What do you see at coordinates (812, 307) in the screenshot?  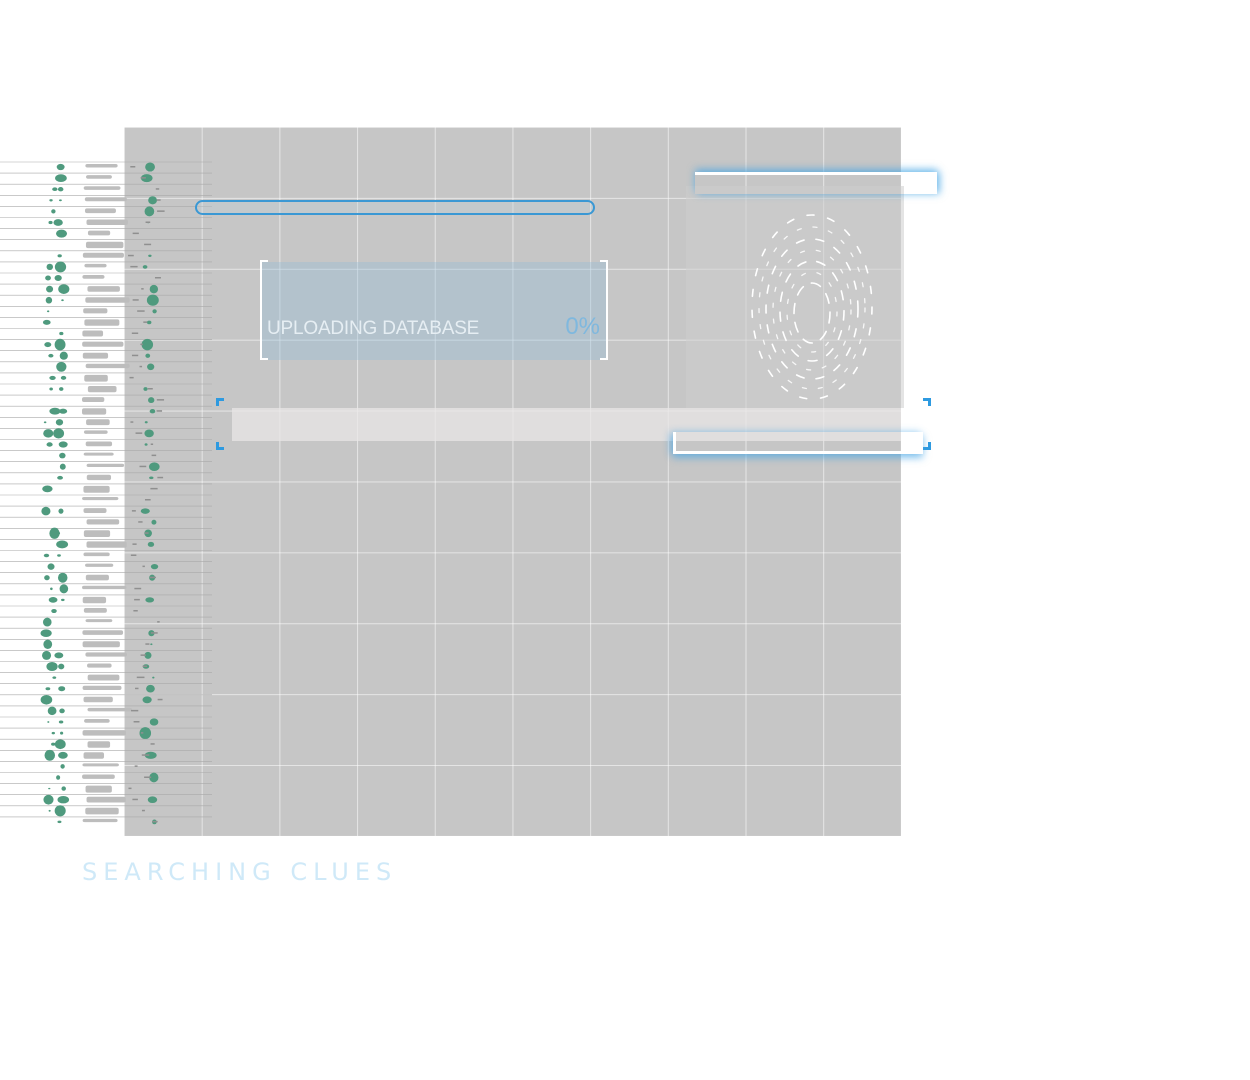 I see `fingerprint-icon` at bounding box center [812, 307].